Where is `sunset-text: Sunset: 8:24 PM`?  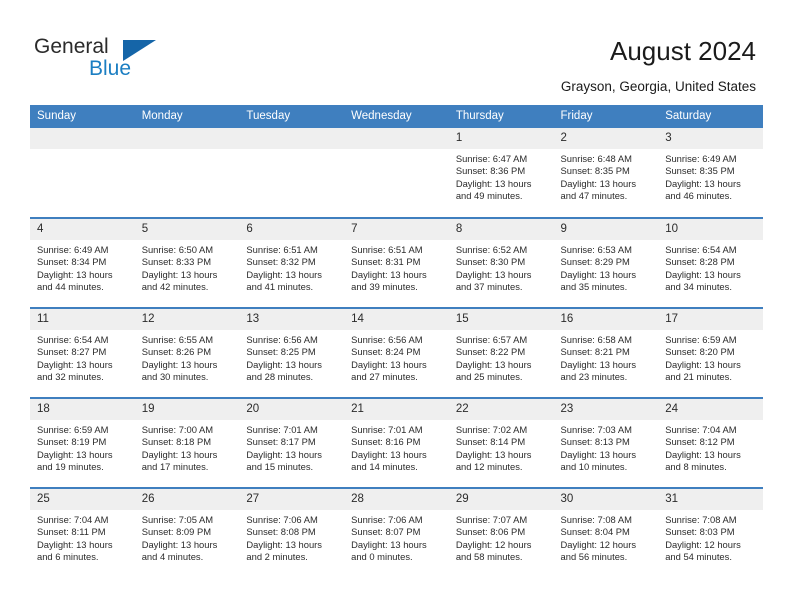 sunset-text: Sunset: 8:24 PM is located at coordinates (386, 352).